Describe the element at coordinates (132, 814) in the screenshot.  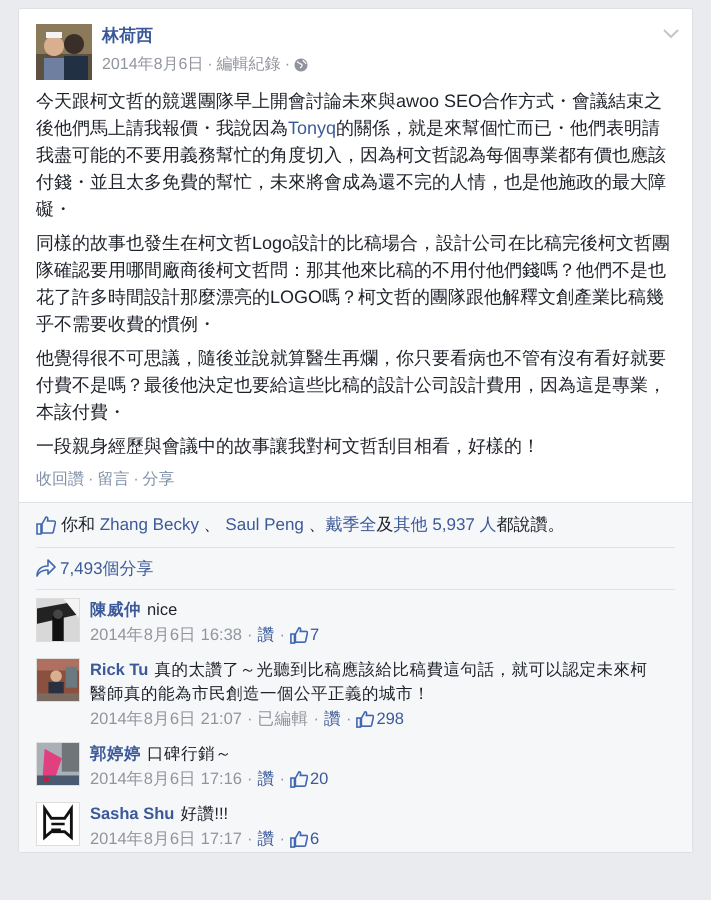
I see `commenter-name: Sasha Shu` at that location.